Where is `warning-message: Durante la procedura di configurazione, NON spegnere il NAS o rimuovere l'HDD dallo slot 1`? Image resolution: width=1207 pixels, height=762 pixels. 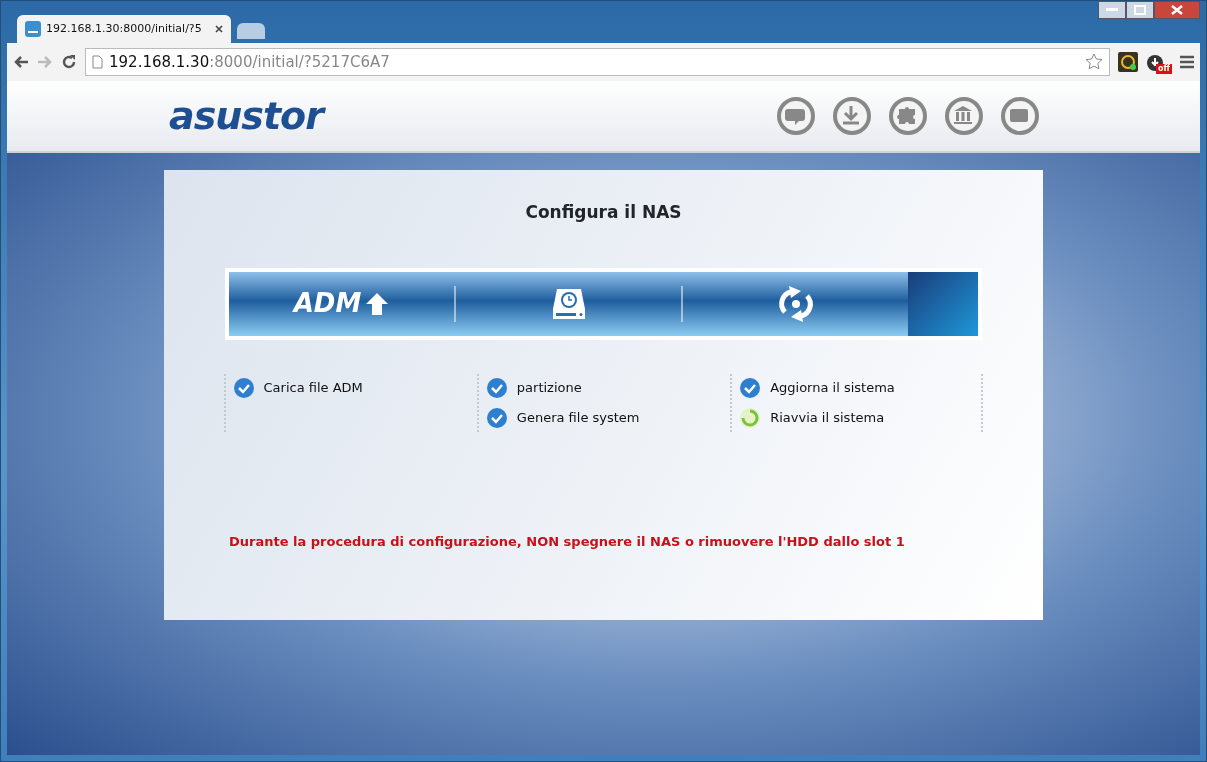
warning-message: Durante la procedura di configurazione, NON spegnere il NAS o rimuovere l'HDD dallo slot 1 is located at coordinates (567, 541).